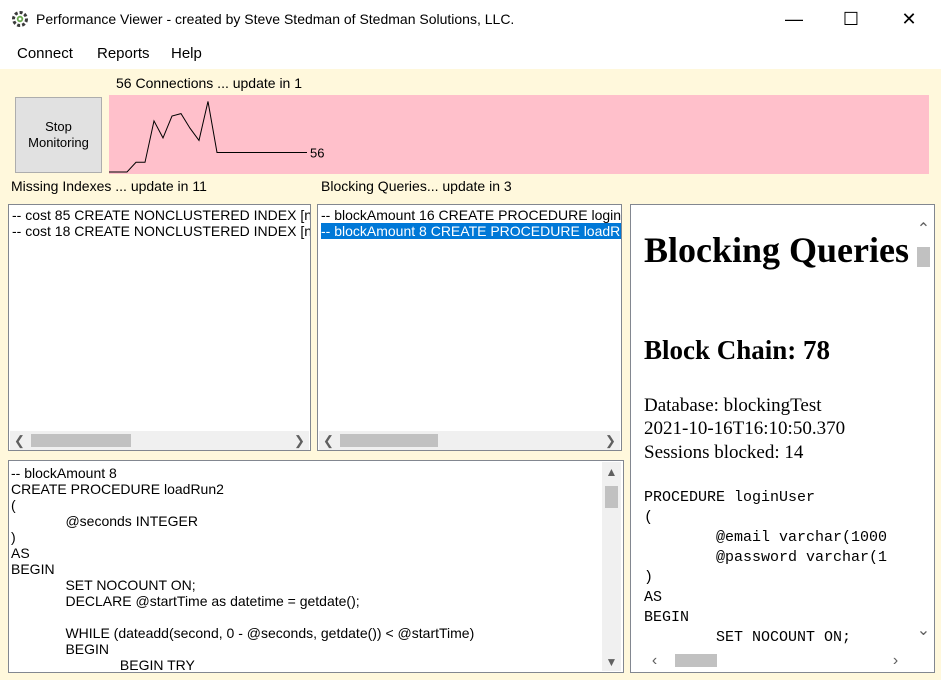 The image size is (941, 680). Describe the element at coordinates (667, 617) in the screenshot. I see `report-code-line: BEGIN` at that location.